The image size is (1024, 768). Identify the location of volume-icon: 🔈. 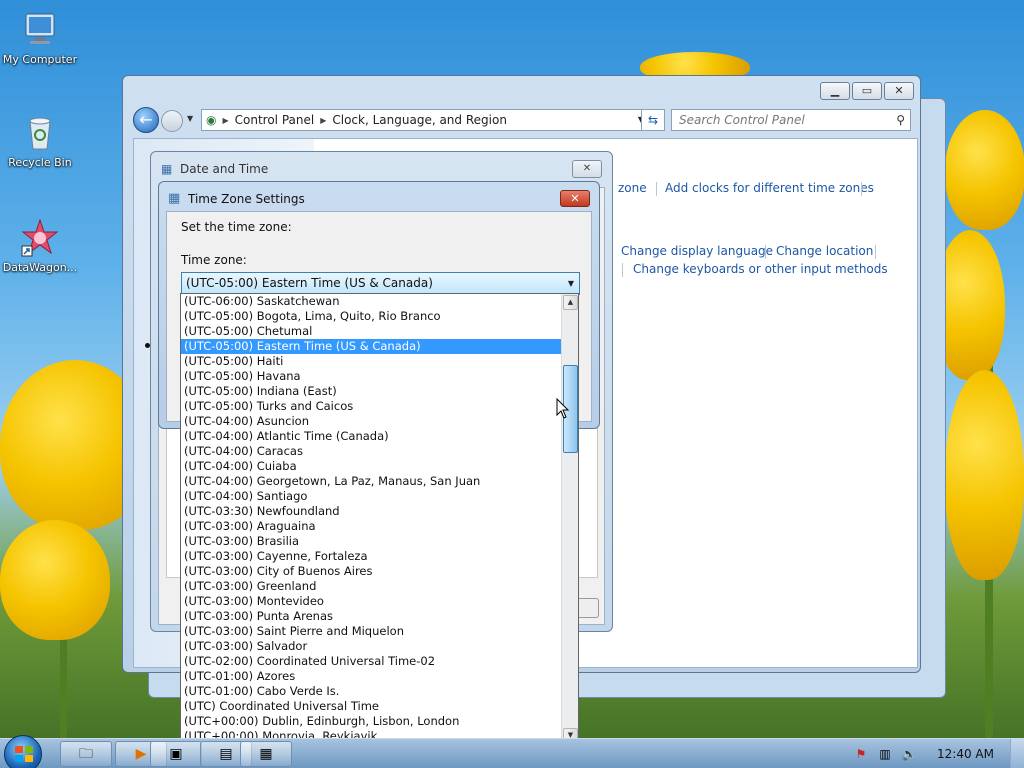
(909, 754).